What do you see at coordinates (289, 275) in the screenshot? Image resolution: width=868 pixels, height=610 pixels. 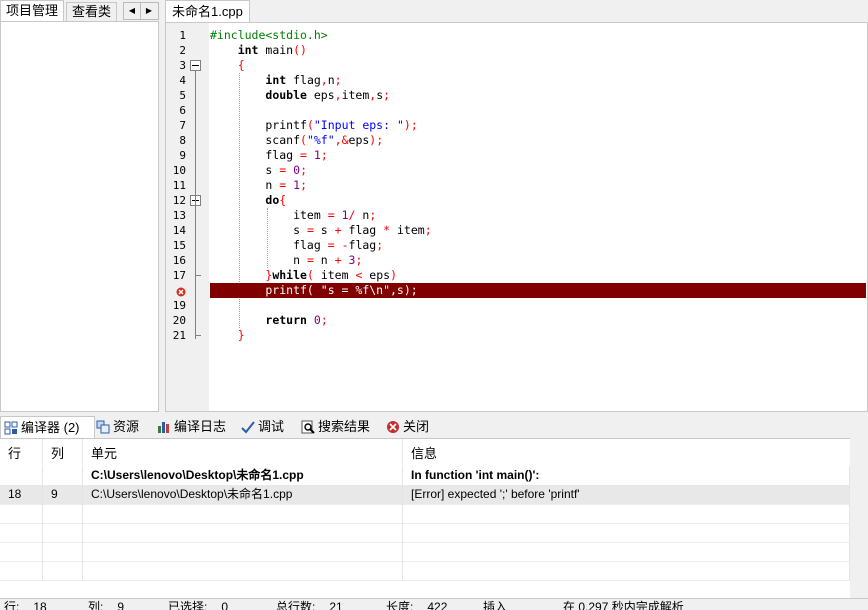 I see `code-token: while` at bounding box center [289, 275].